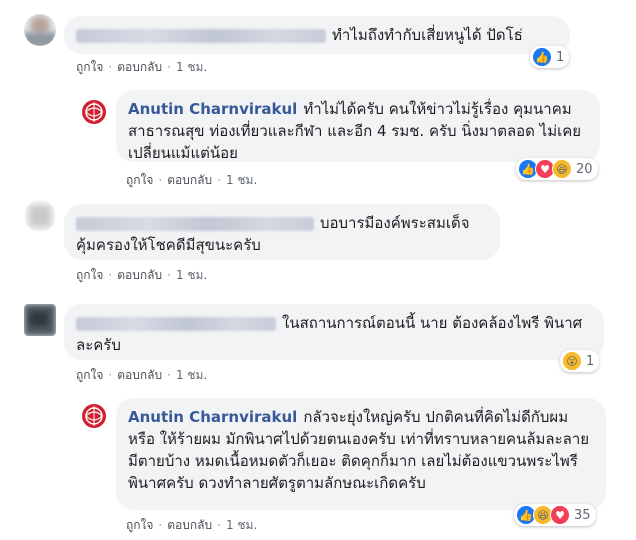  I want to click on reaction-summary: 😮 1, so click(580, 361).